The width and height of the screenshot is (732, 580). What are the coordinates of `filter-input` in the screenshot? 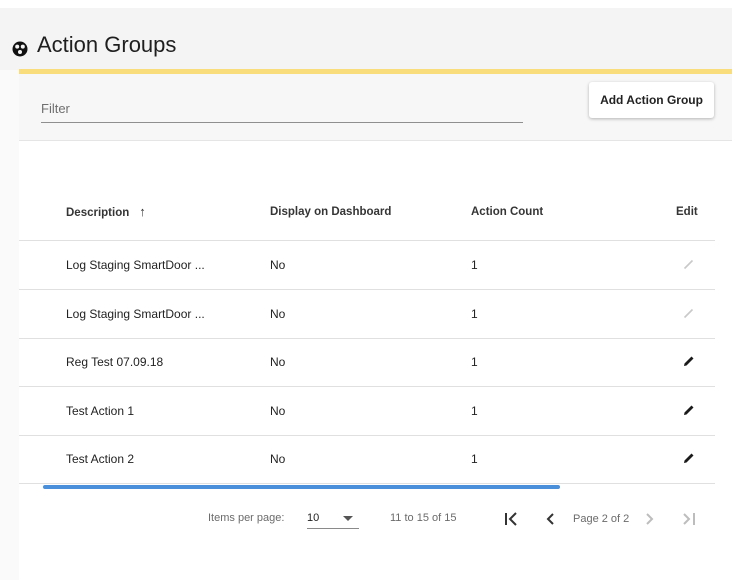 It's located at (282, 108).